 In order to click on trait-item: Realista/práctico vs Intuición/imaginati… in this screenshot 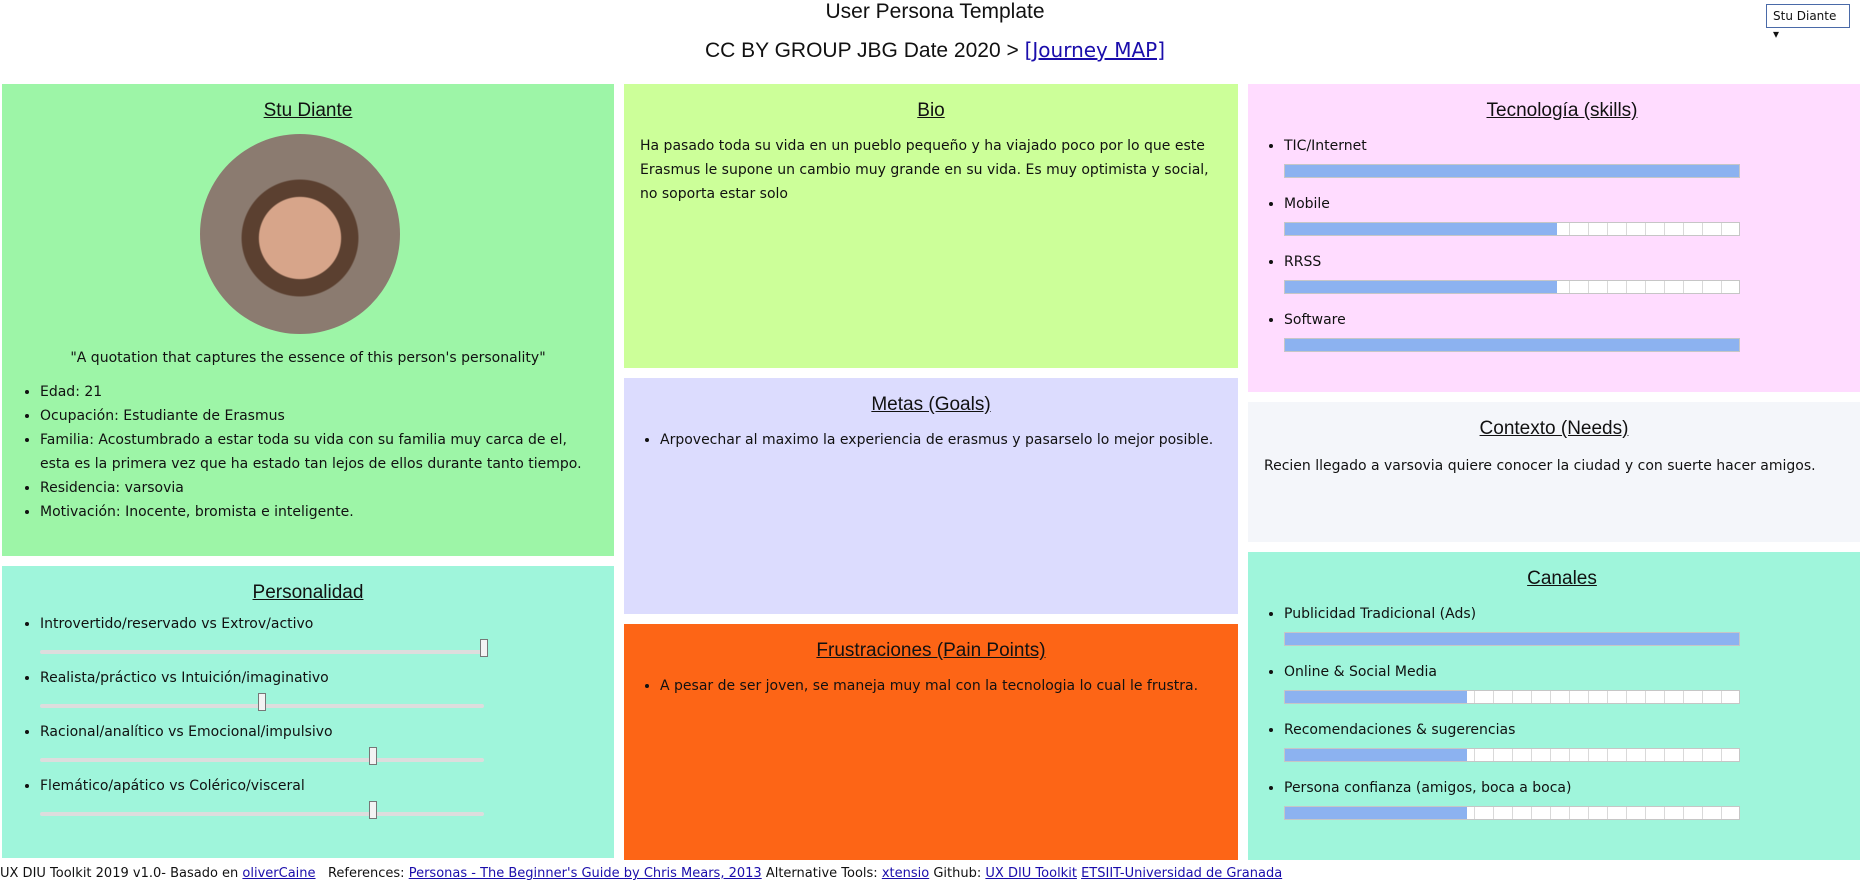, I will do `click(262, 690)`.